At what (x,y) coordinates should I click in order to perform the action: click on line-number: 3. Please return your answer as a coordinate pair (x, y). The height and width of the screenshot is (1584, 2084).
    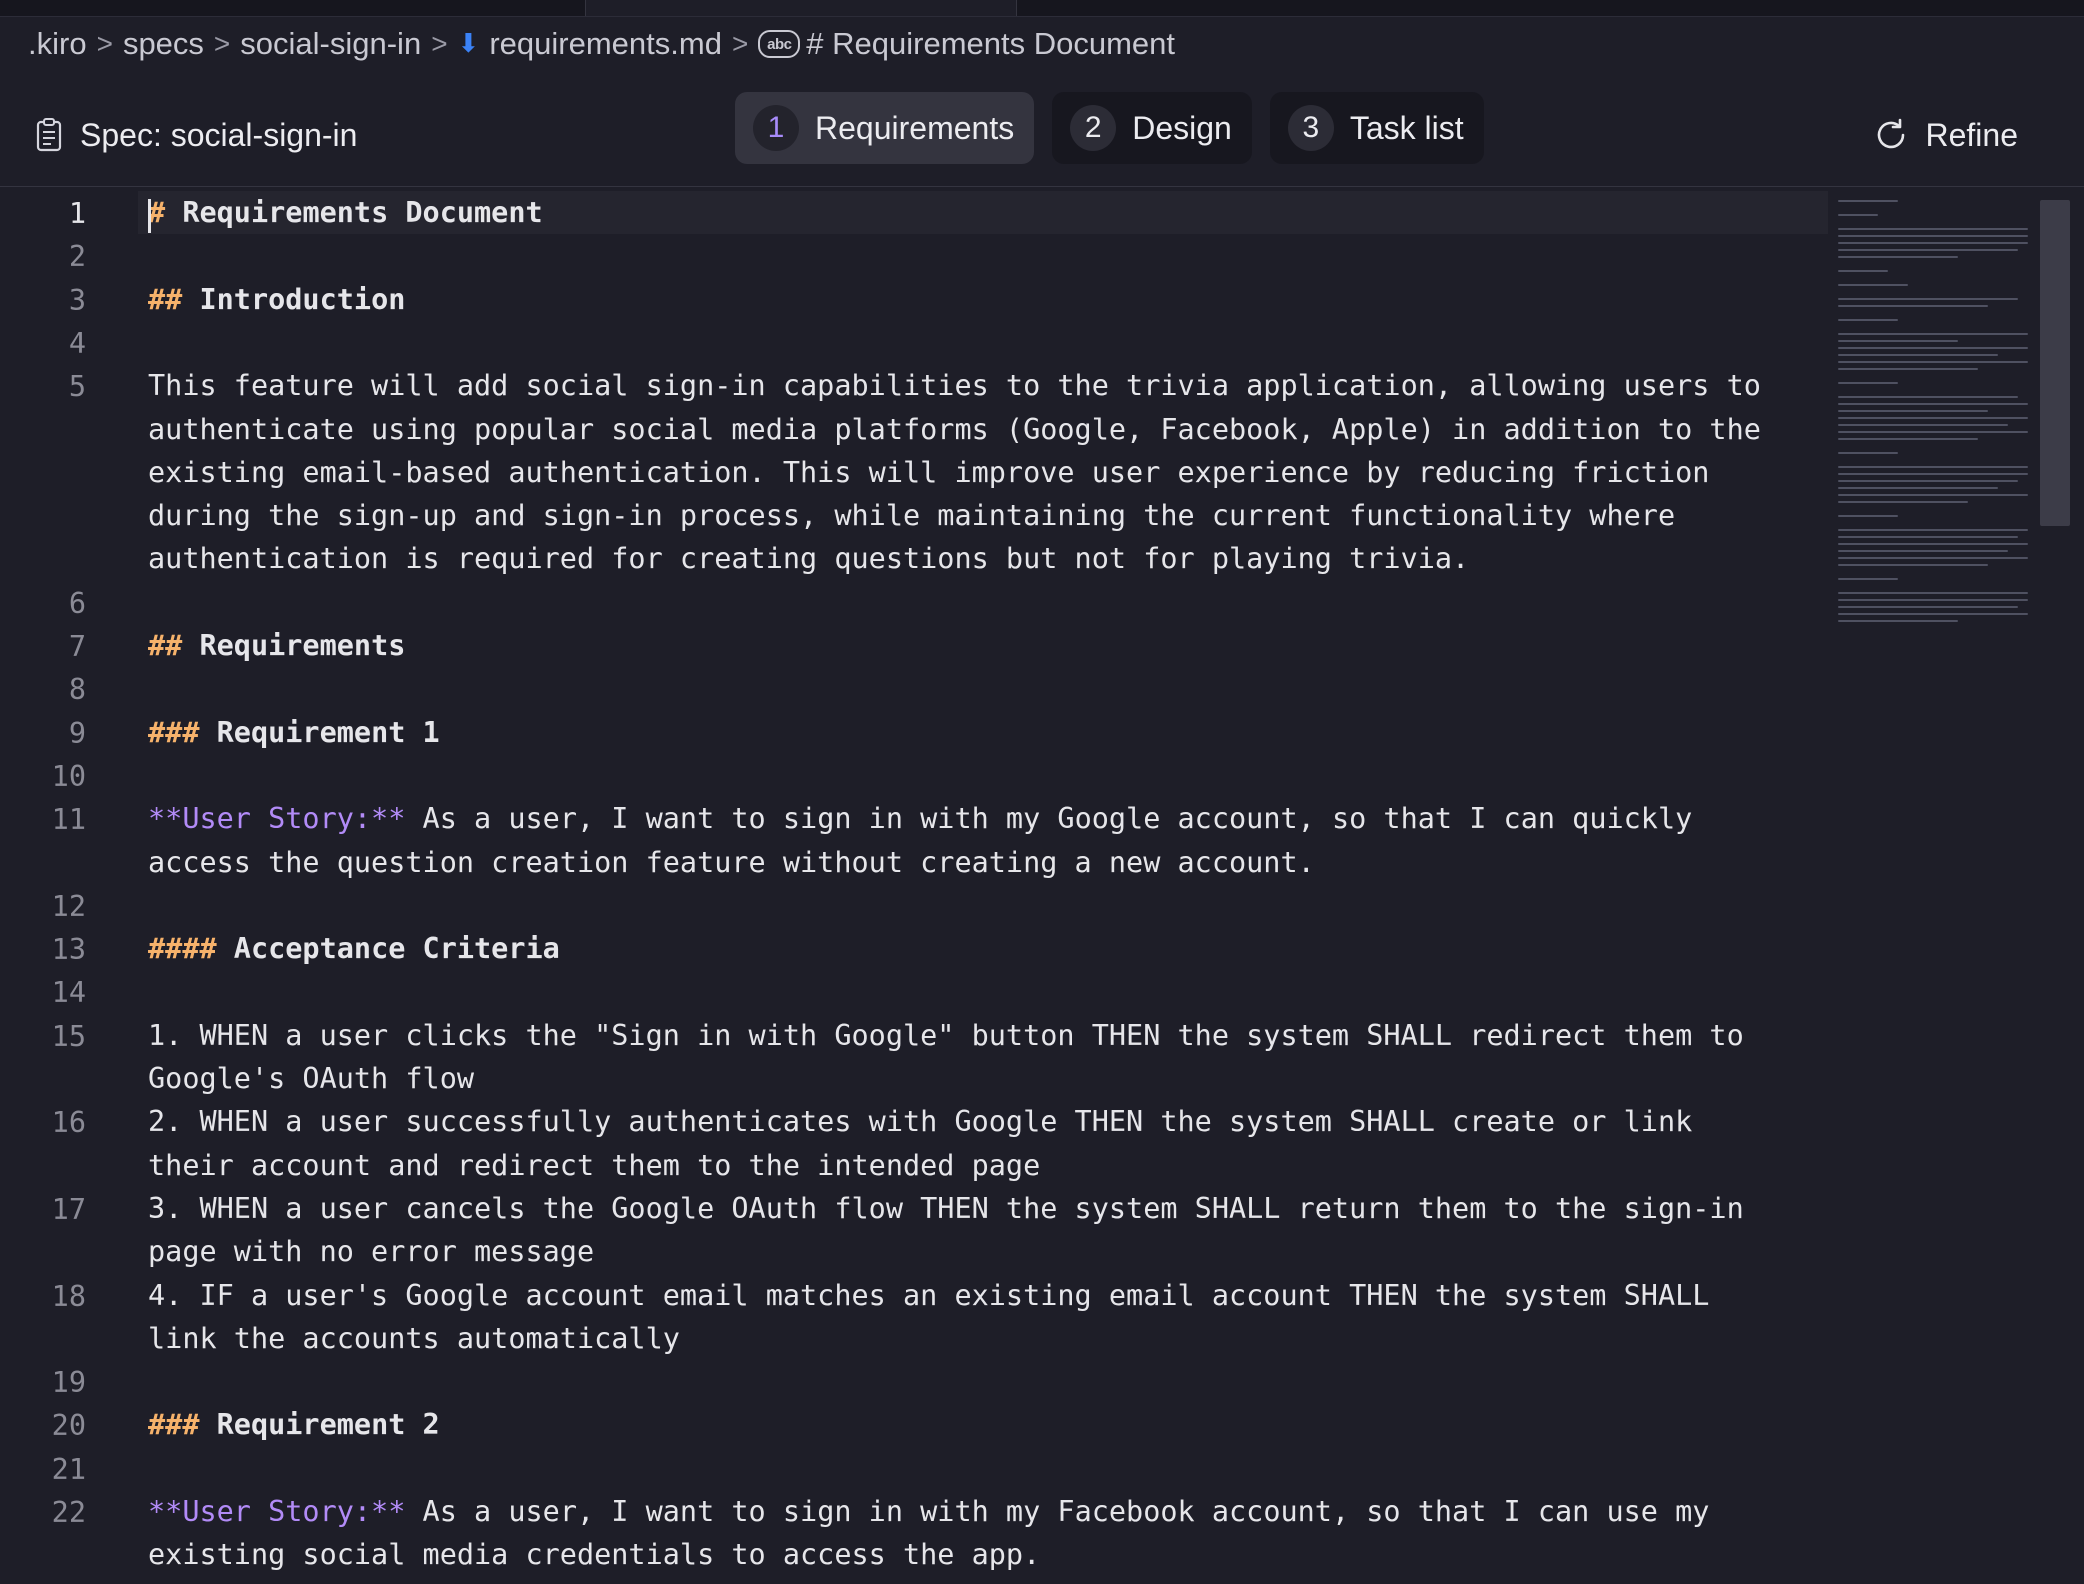
    Looking at the image, I should click on (77, 300).